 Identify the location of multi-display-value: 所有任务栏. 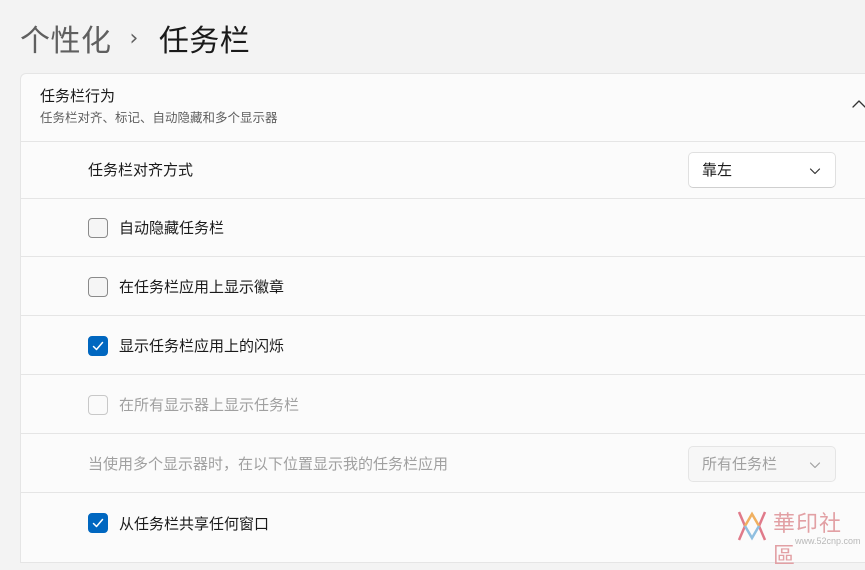
(740, 464).